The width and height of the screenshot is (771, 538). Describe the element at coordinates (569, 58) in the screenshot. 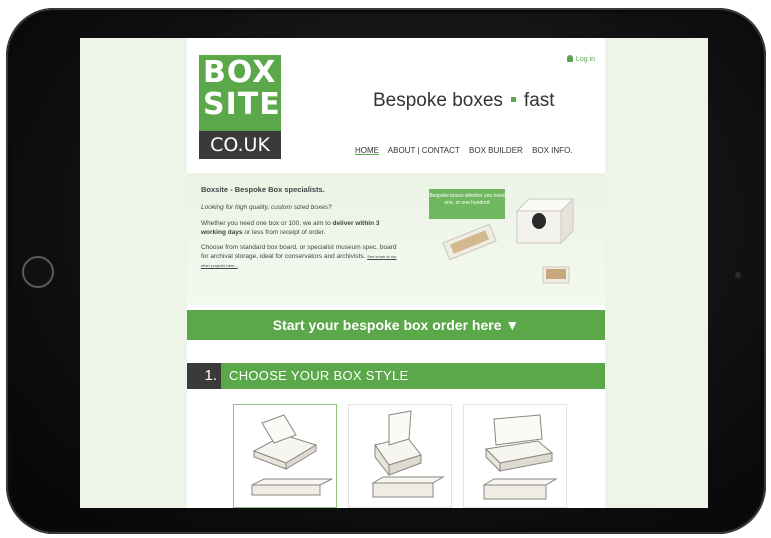

I see `user-icon` at that location.